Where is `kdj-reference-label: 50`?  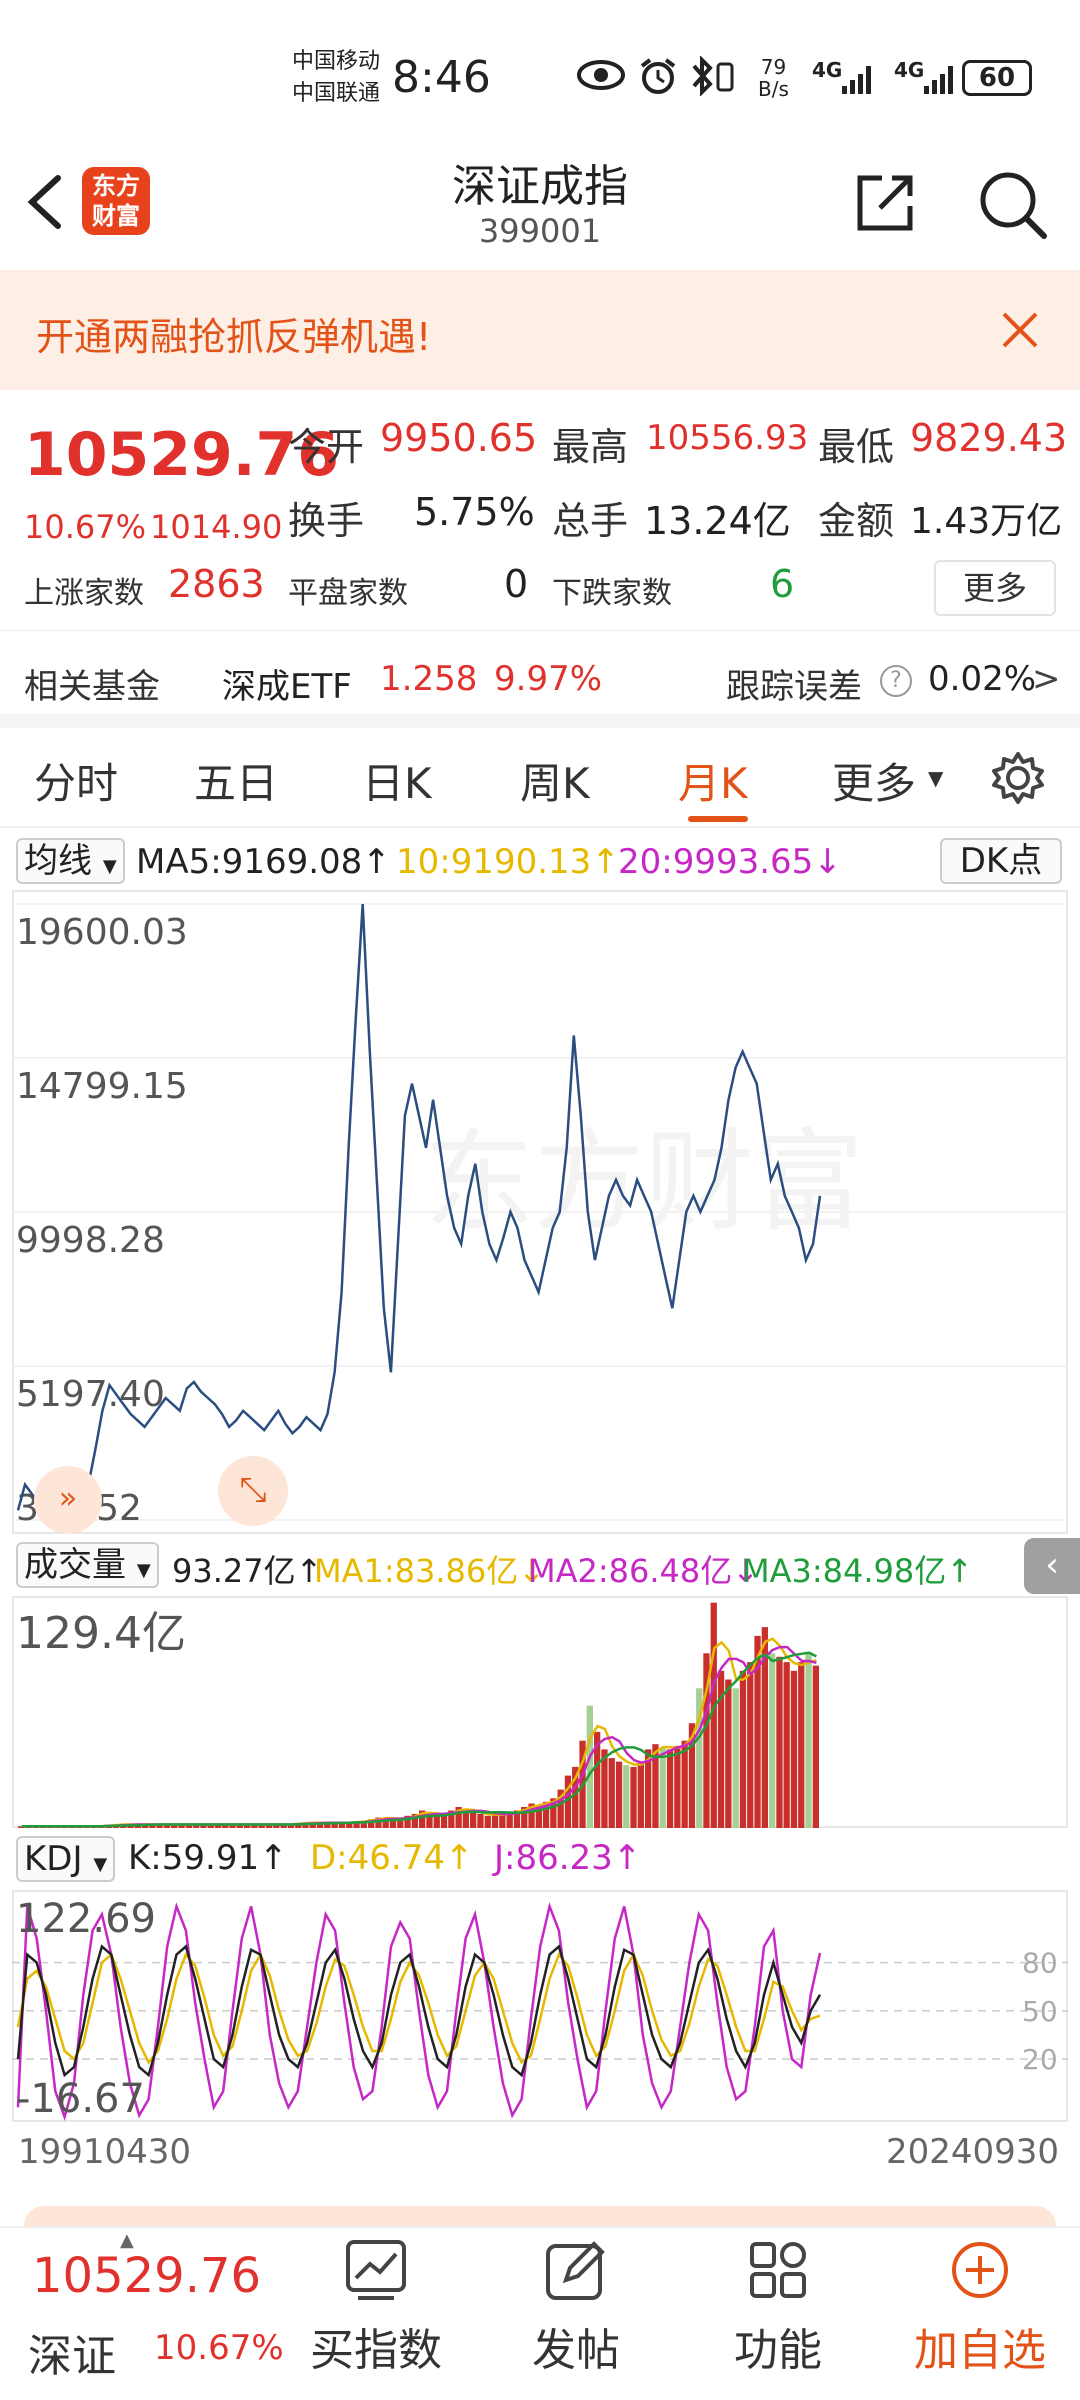 kdj-reference-label: 50 is located at coordinates (1040, 2011).